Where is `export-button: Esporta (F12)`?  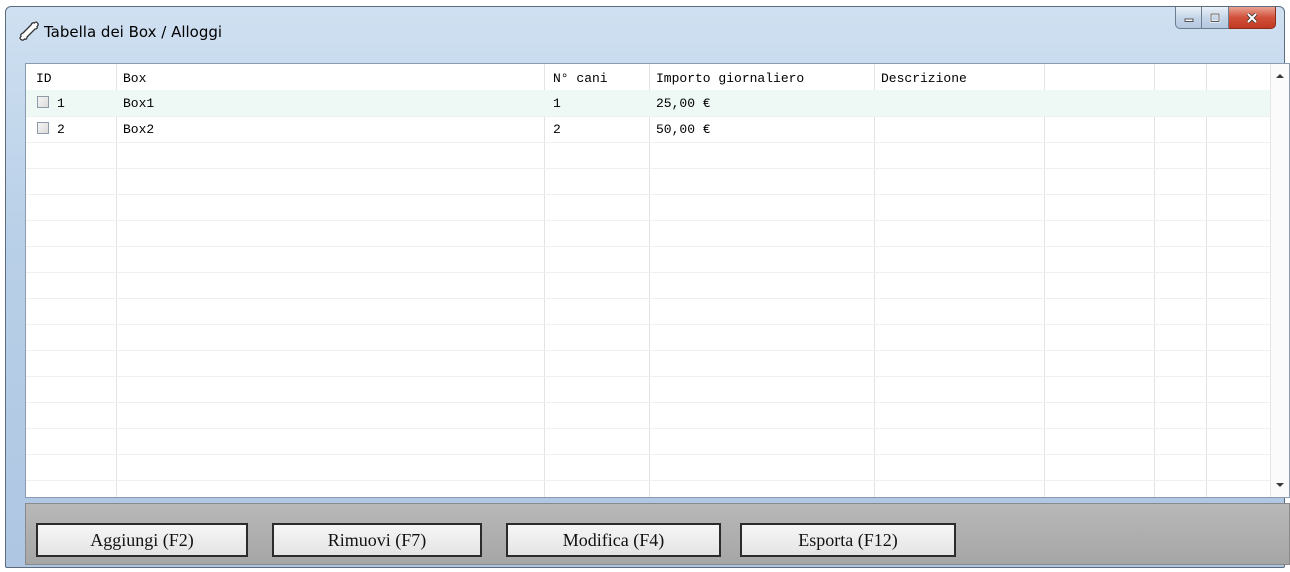 export-button: Esporta (F12) is located at coordinates (848, 540).